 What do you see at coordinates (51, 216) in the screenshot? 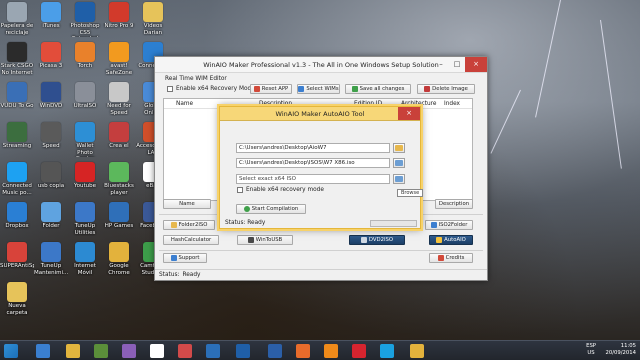
I see `desktop-icon: Folder` at bounding box center [51, 216].